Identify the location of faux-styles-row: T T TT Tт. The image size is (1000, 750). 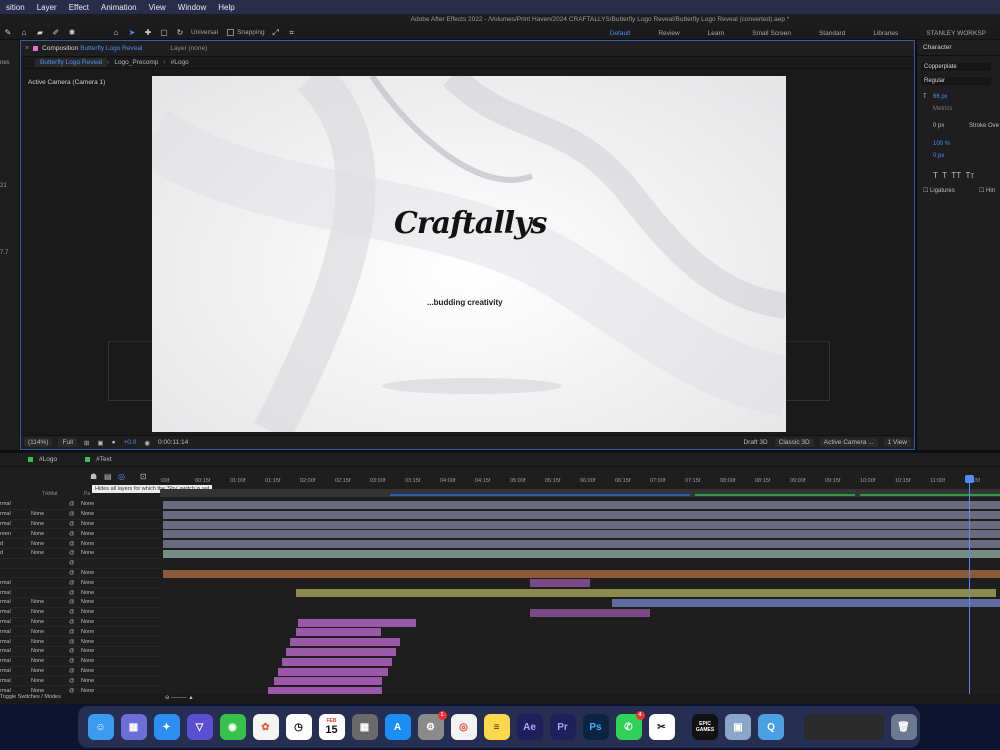
(953, 175).